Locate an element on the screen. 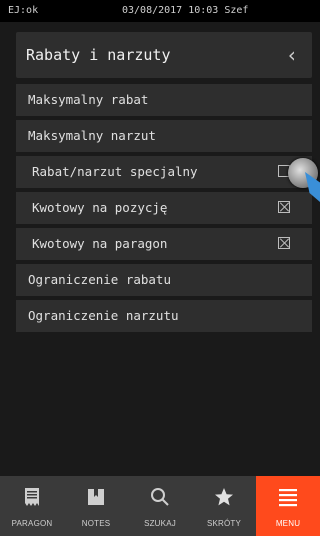  list-item-label: Ograniczenie rabatu is located at coordinates (99, 279).